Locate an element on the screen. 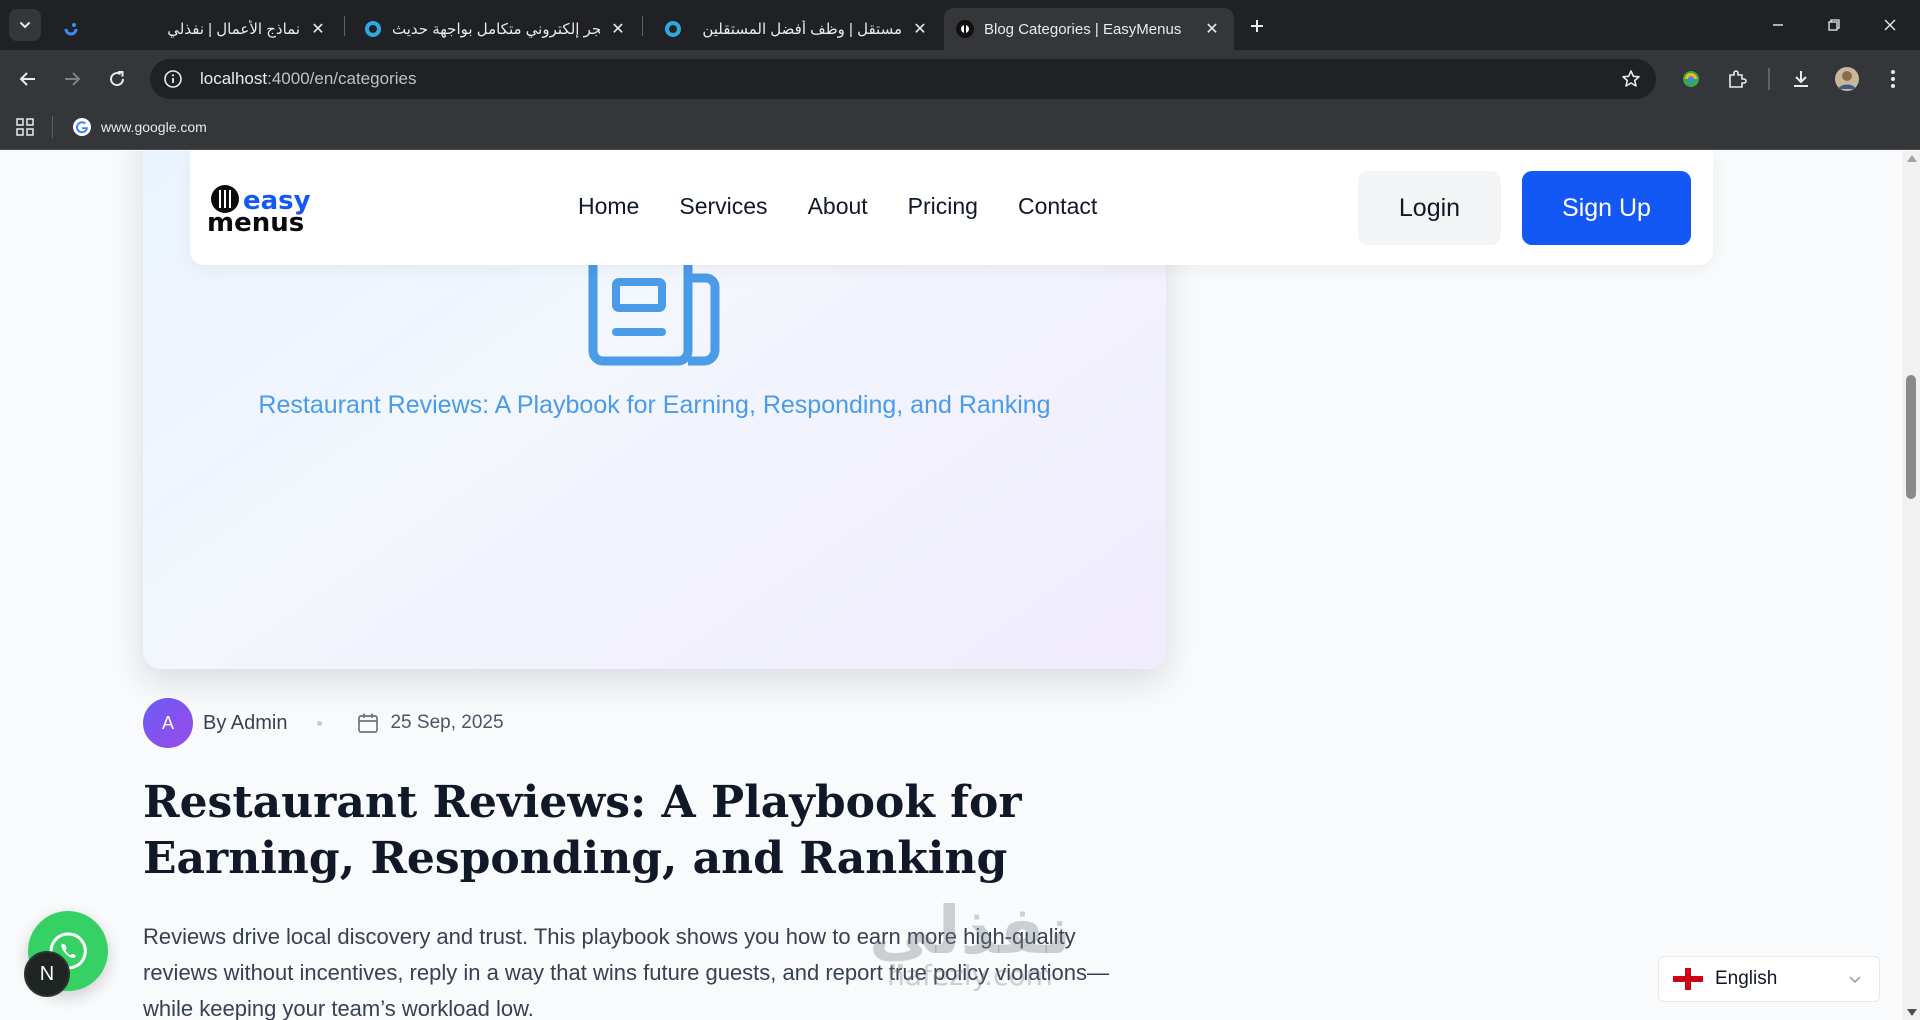  bookmark-label: www.google.com is located at coordinates (154, 127).